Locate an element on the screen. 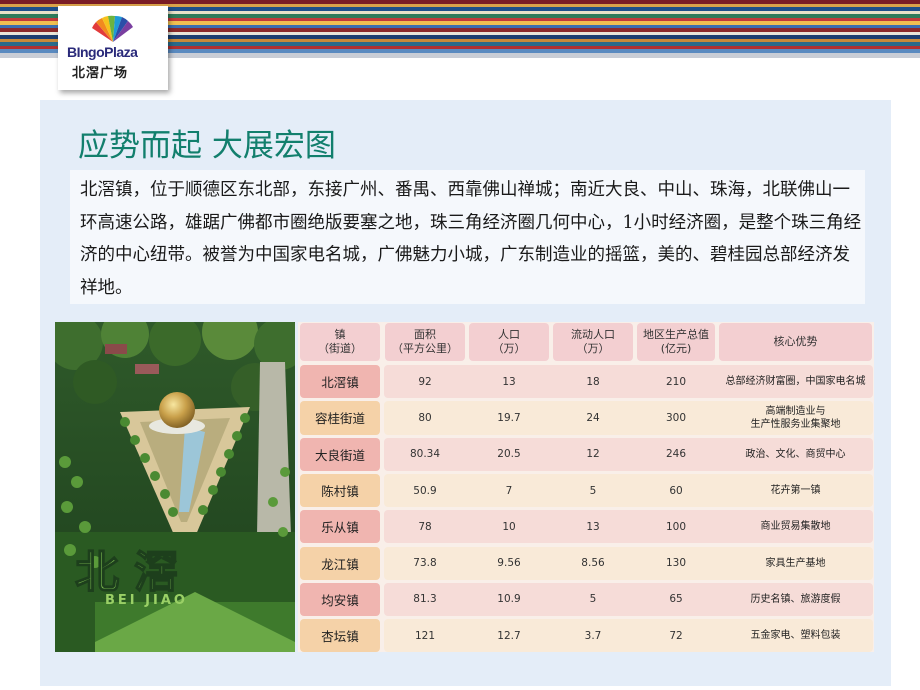  table-town-cell: 陈村镇 is located at coordinates (340, 490).